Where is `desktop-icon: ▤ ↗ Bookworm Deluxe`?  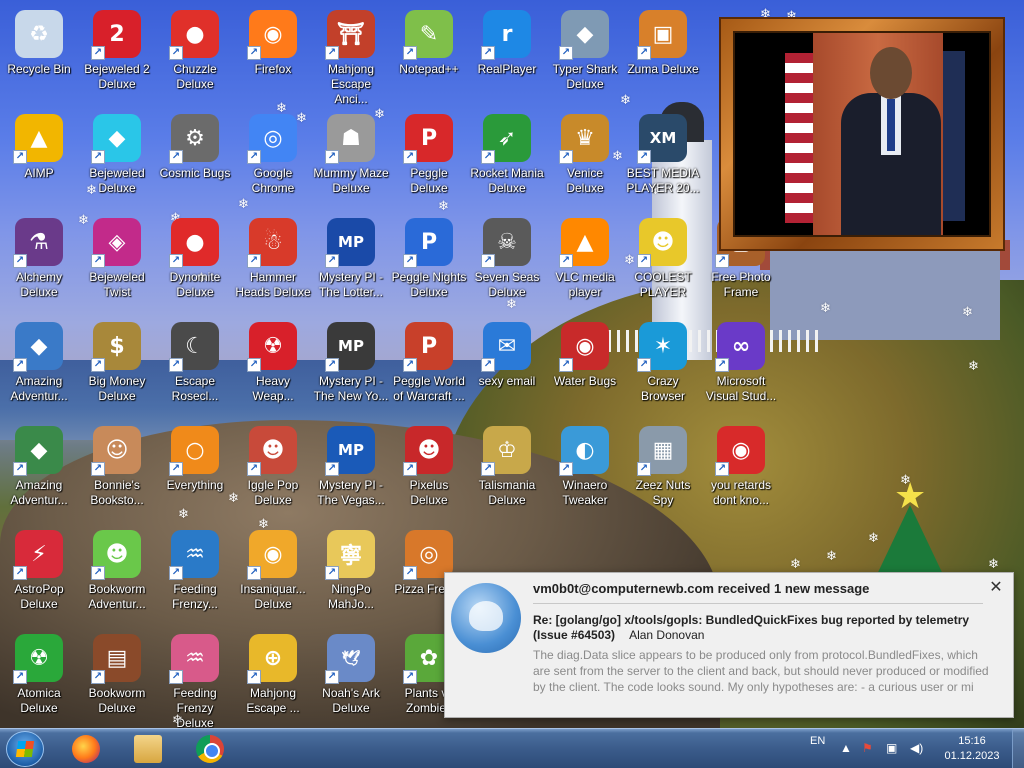 desktop-icon: ▤ ↗ Bookworm Deluxe is located at coordinates (117, 680).